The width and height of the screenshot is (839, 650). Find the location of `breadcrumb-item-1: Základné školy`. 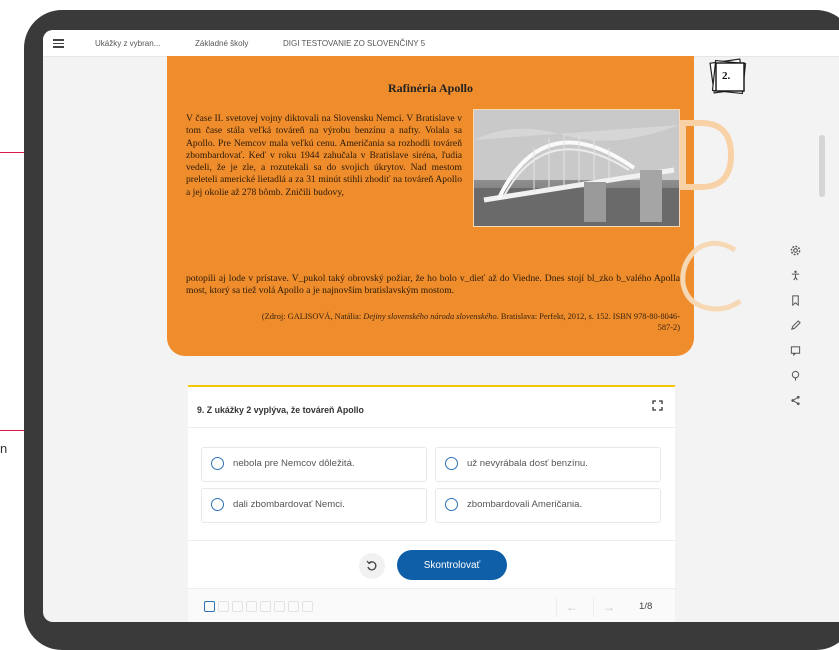

breadcrumb-item-1: Základné školy is located at coordinates (221, 43).